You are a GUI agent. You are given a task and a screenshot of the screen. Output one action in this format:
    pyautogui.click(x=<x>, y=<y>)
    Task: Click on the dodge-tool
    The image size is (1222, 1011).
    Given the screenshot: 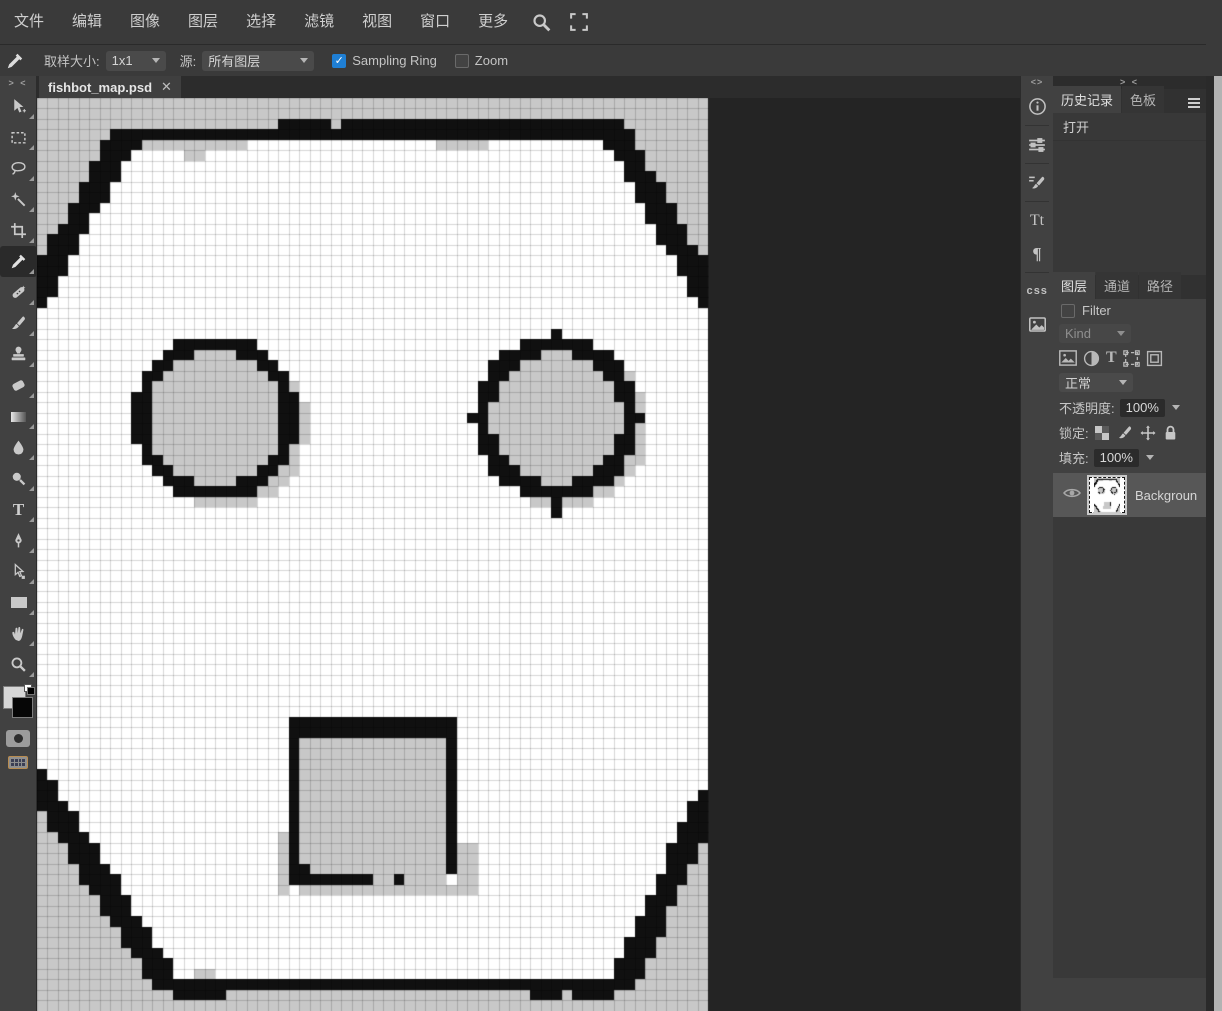 What is the action you would take?
    pyautogui.click(x=18, y=478)
    